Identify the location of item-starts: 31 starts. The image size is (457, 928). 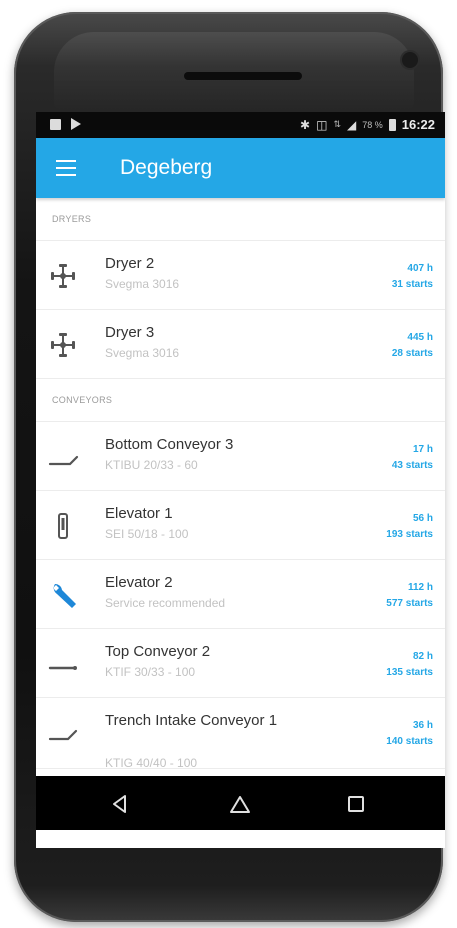
(412, 284).